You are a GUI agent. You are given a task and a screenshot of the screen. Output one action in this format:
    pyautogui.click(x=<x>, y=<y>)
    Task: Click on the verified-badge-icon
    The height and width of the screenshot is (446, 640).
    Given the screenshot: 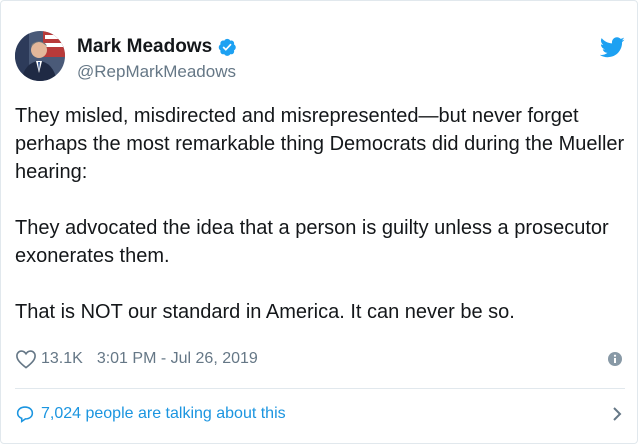 What is the action you would take?
    pyautogui.click(x=227, y=47)
    